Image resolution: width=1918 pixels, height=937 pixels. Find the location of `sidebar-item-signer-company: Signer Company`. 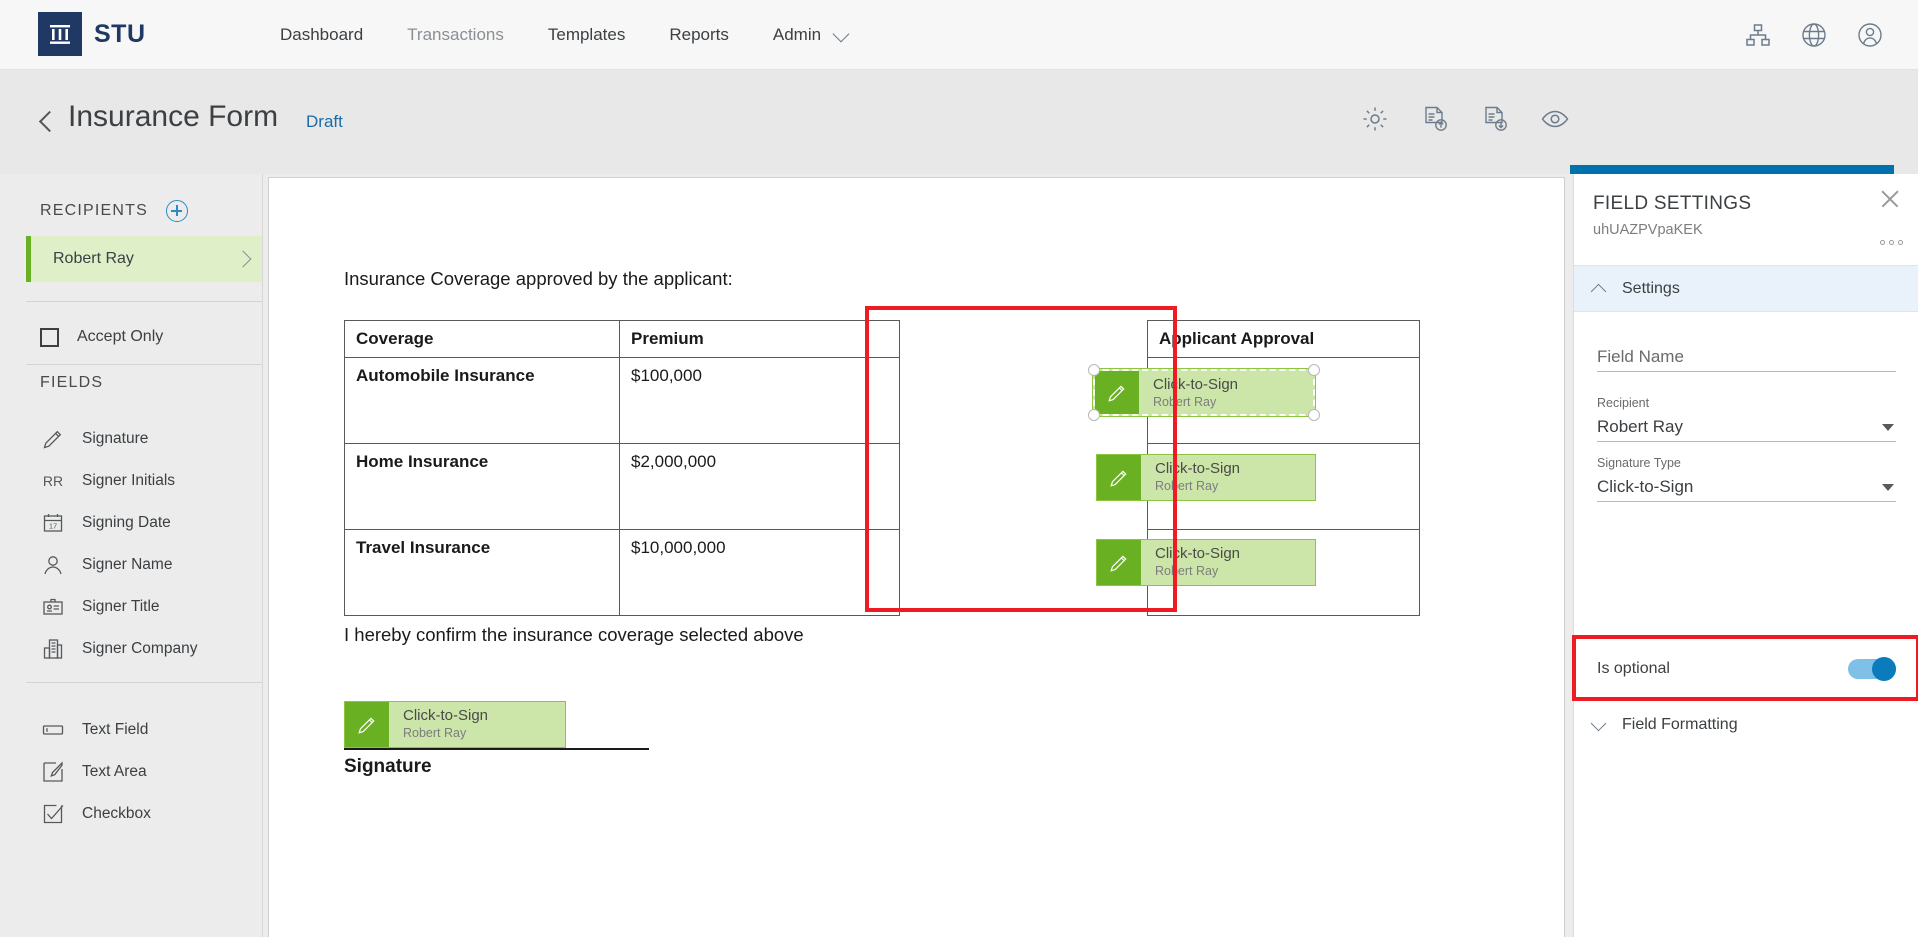

sidebar-item-signer-company: Signer Company is located at coordinates (144, 649).